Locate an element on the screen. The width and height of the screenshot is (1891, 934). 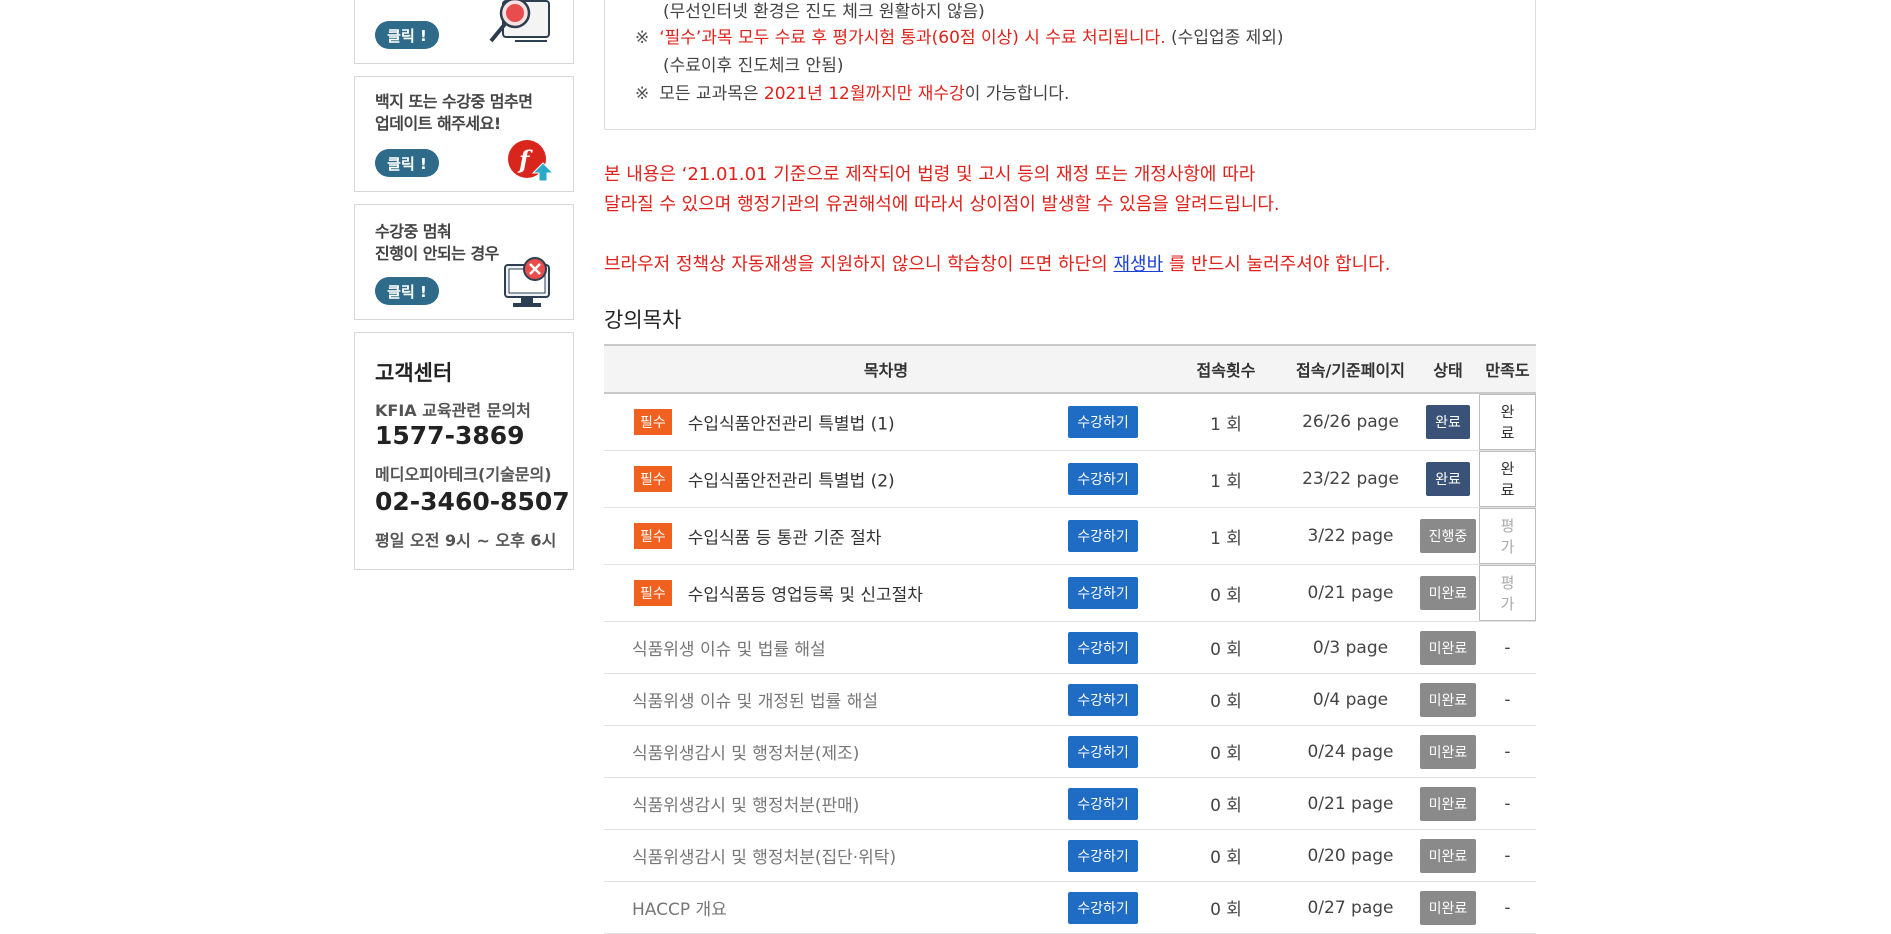
row-title: 수입식품안전관리 특별법 (1) is located at coordinates (791, 424).